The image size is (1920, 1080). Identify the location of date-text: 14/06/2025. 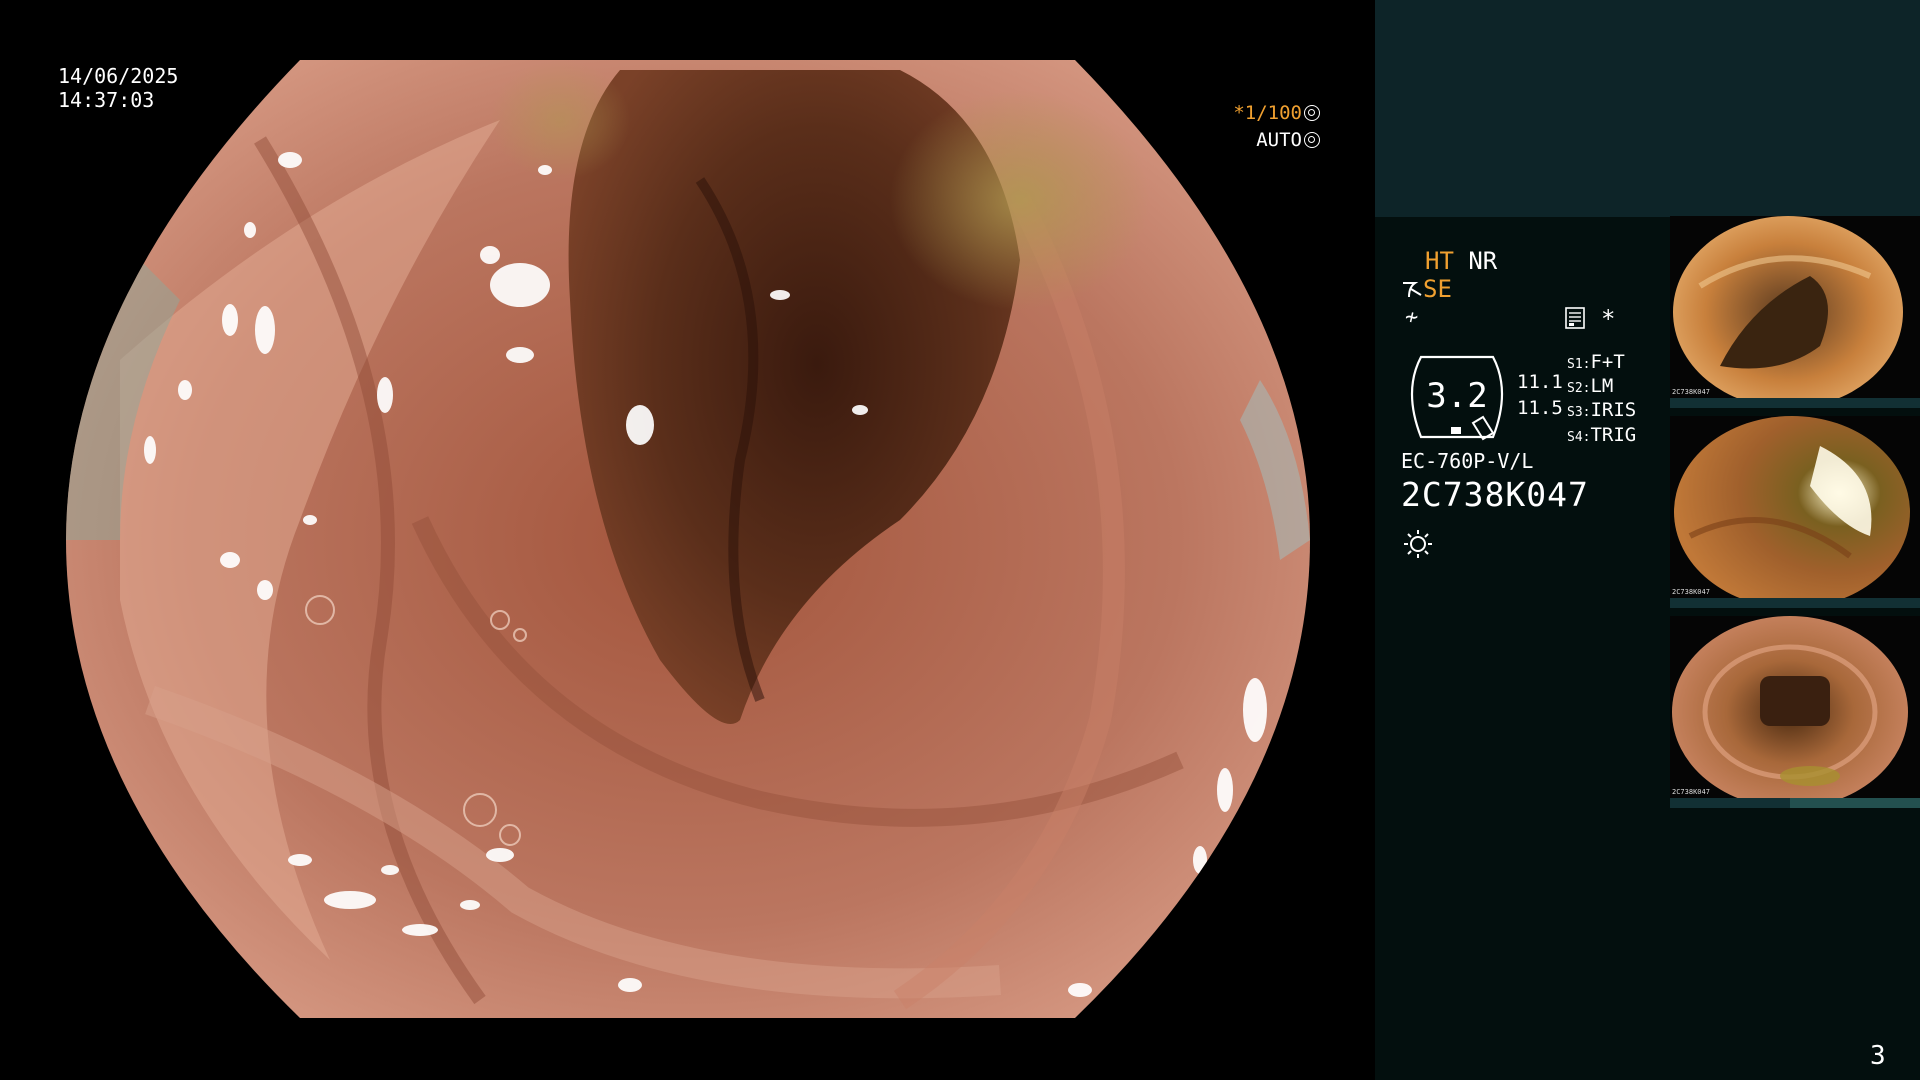
(118, 76).